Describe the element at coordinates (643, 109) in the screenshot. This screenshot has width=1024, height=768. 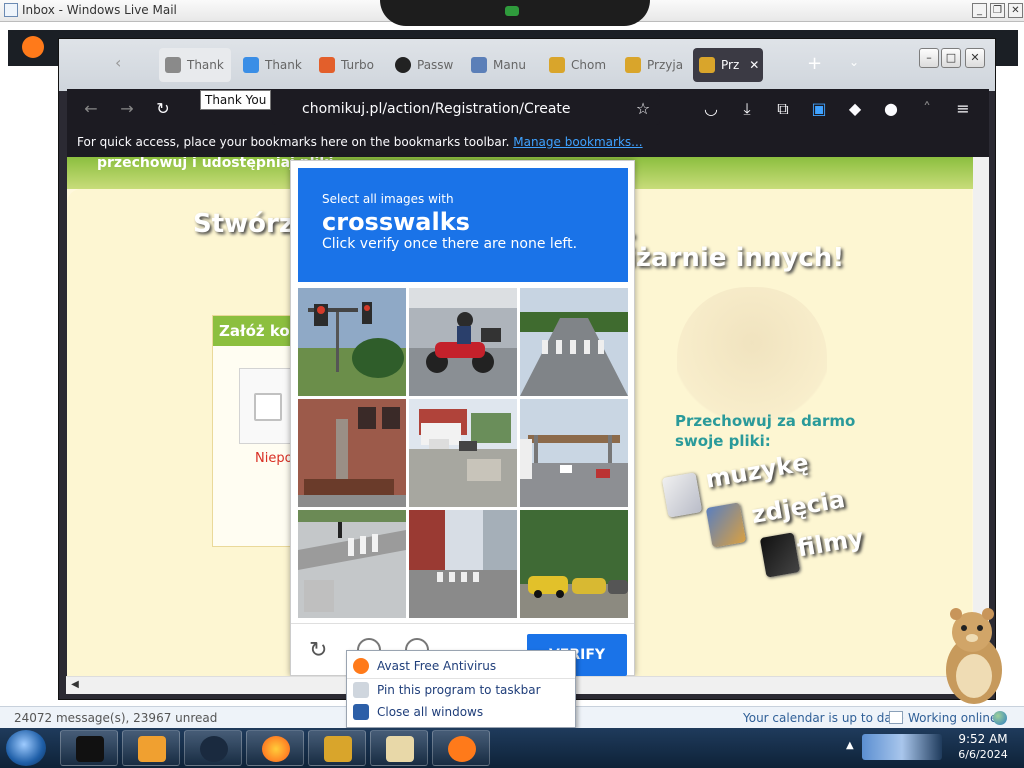
I see `bookmark-star-icon: ☆` at that location.